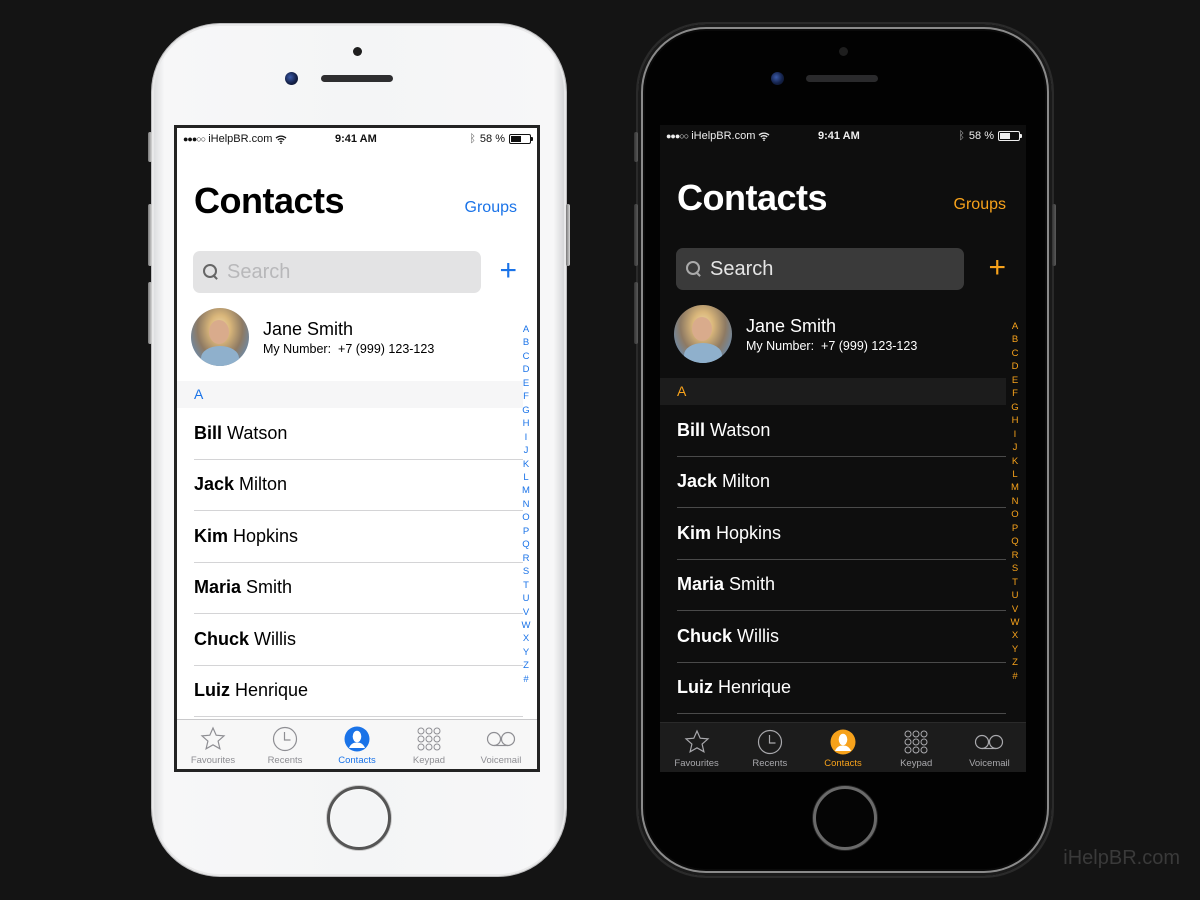 This screenshot has width=1200, height=900. I want to click on contact-last-name: Henrique, so click(755, 687).